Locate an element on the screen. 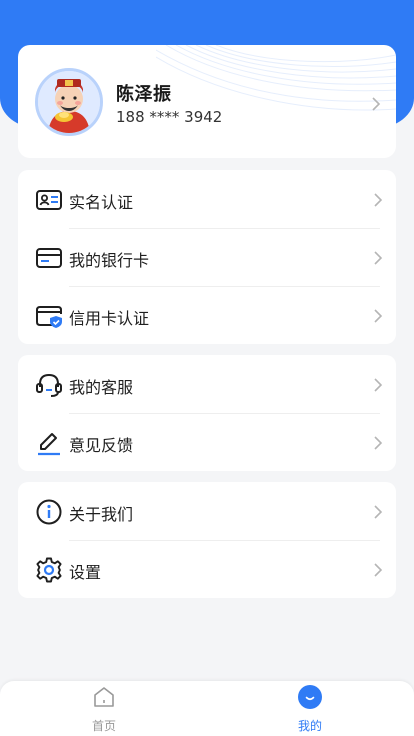 This screenshot has height=736, width=414. tab-label: 首页 is located at coordinates (103, 726).